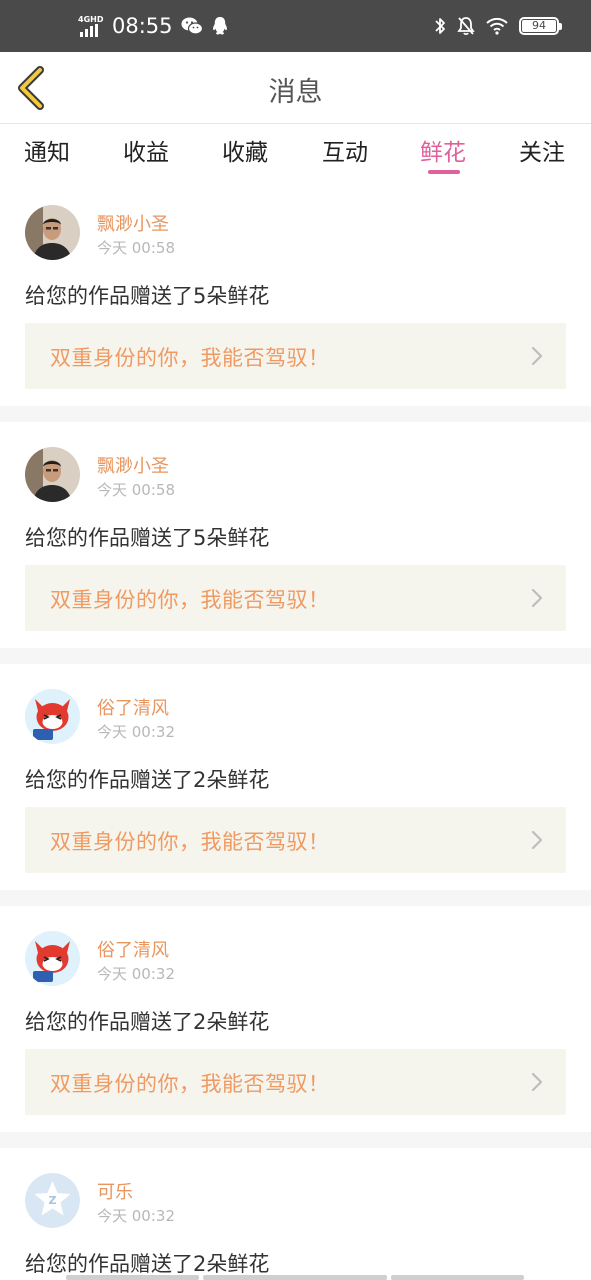 The height and width of the screenshot is (1280, 591). I want to click on tab-flowers: 鲜花, so click(443, 150).